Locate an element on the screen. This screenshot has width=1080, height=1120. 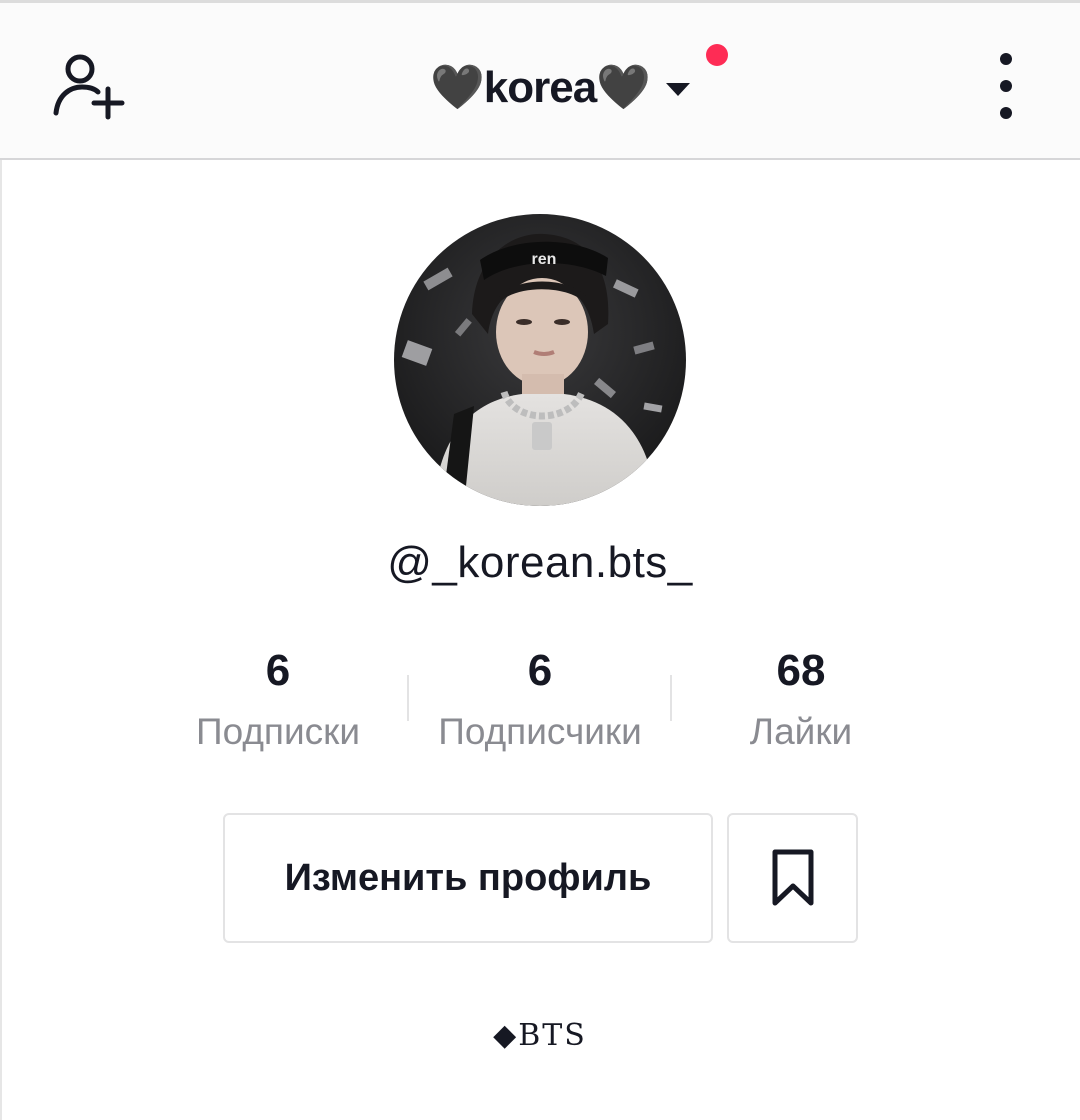
favorites-button is located at coordinates (792, 878).